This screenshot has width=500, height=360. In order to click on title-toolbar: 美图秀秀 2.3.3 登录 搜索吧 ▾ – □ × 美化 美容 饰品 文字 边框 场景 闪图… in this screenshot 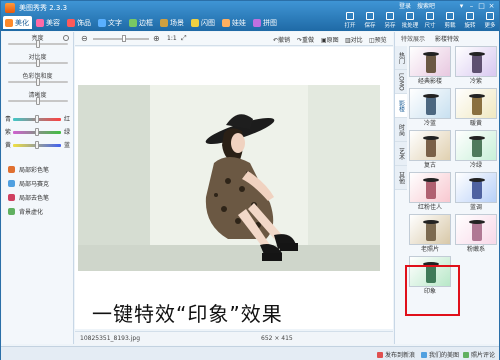, I will do `click(250, 16)`.